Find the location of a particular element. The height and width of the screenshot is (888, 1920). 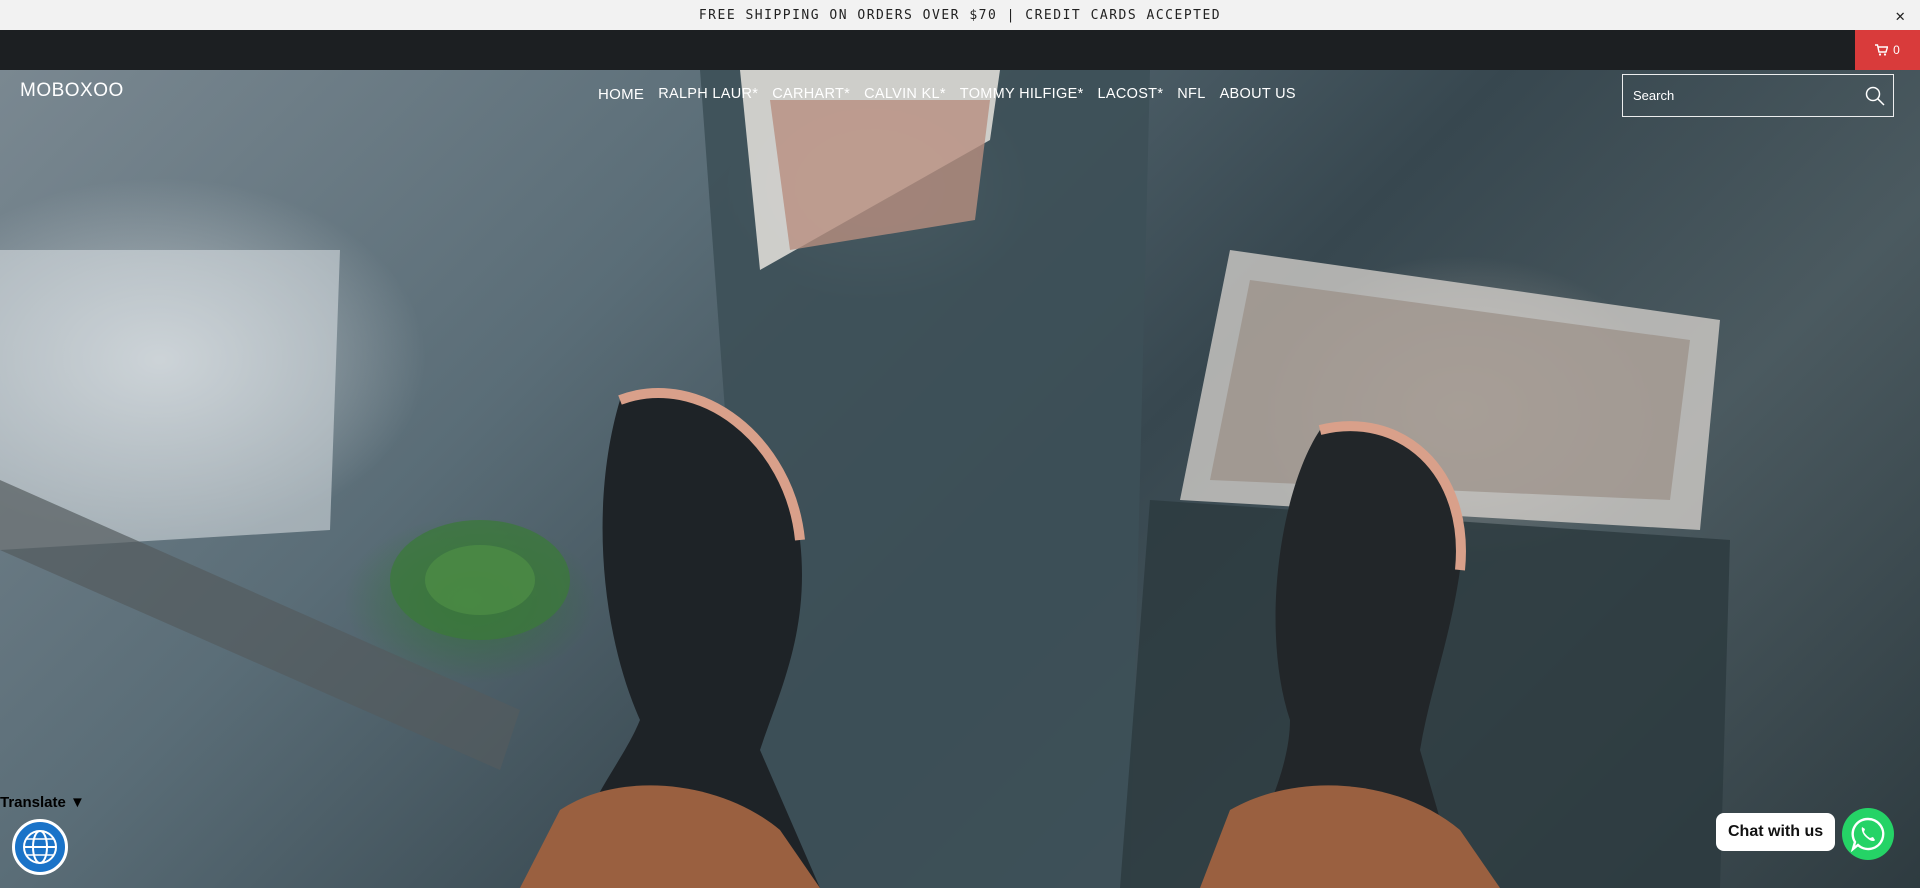

nav-item-tommy-hilfiger: TOMMY HILFIGE* is located at coordinates (1022, 94).